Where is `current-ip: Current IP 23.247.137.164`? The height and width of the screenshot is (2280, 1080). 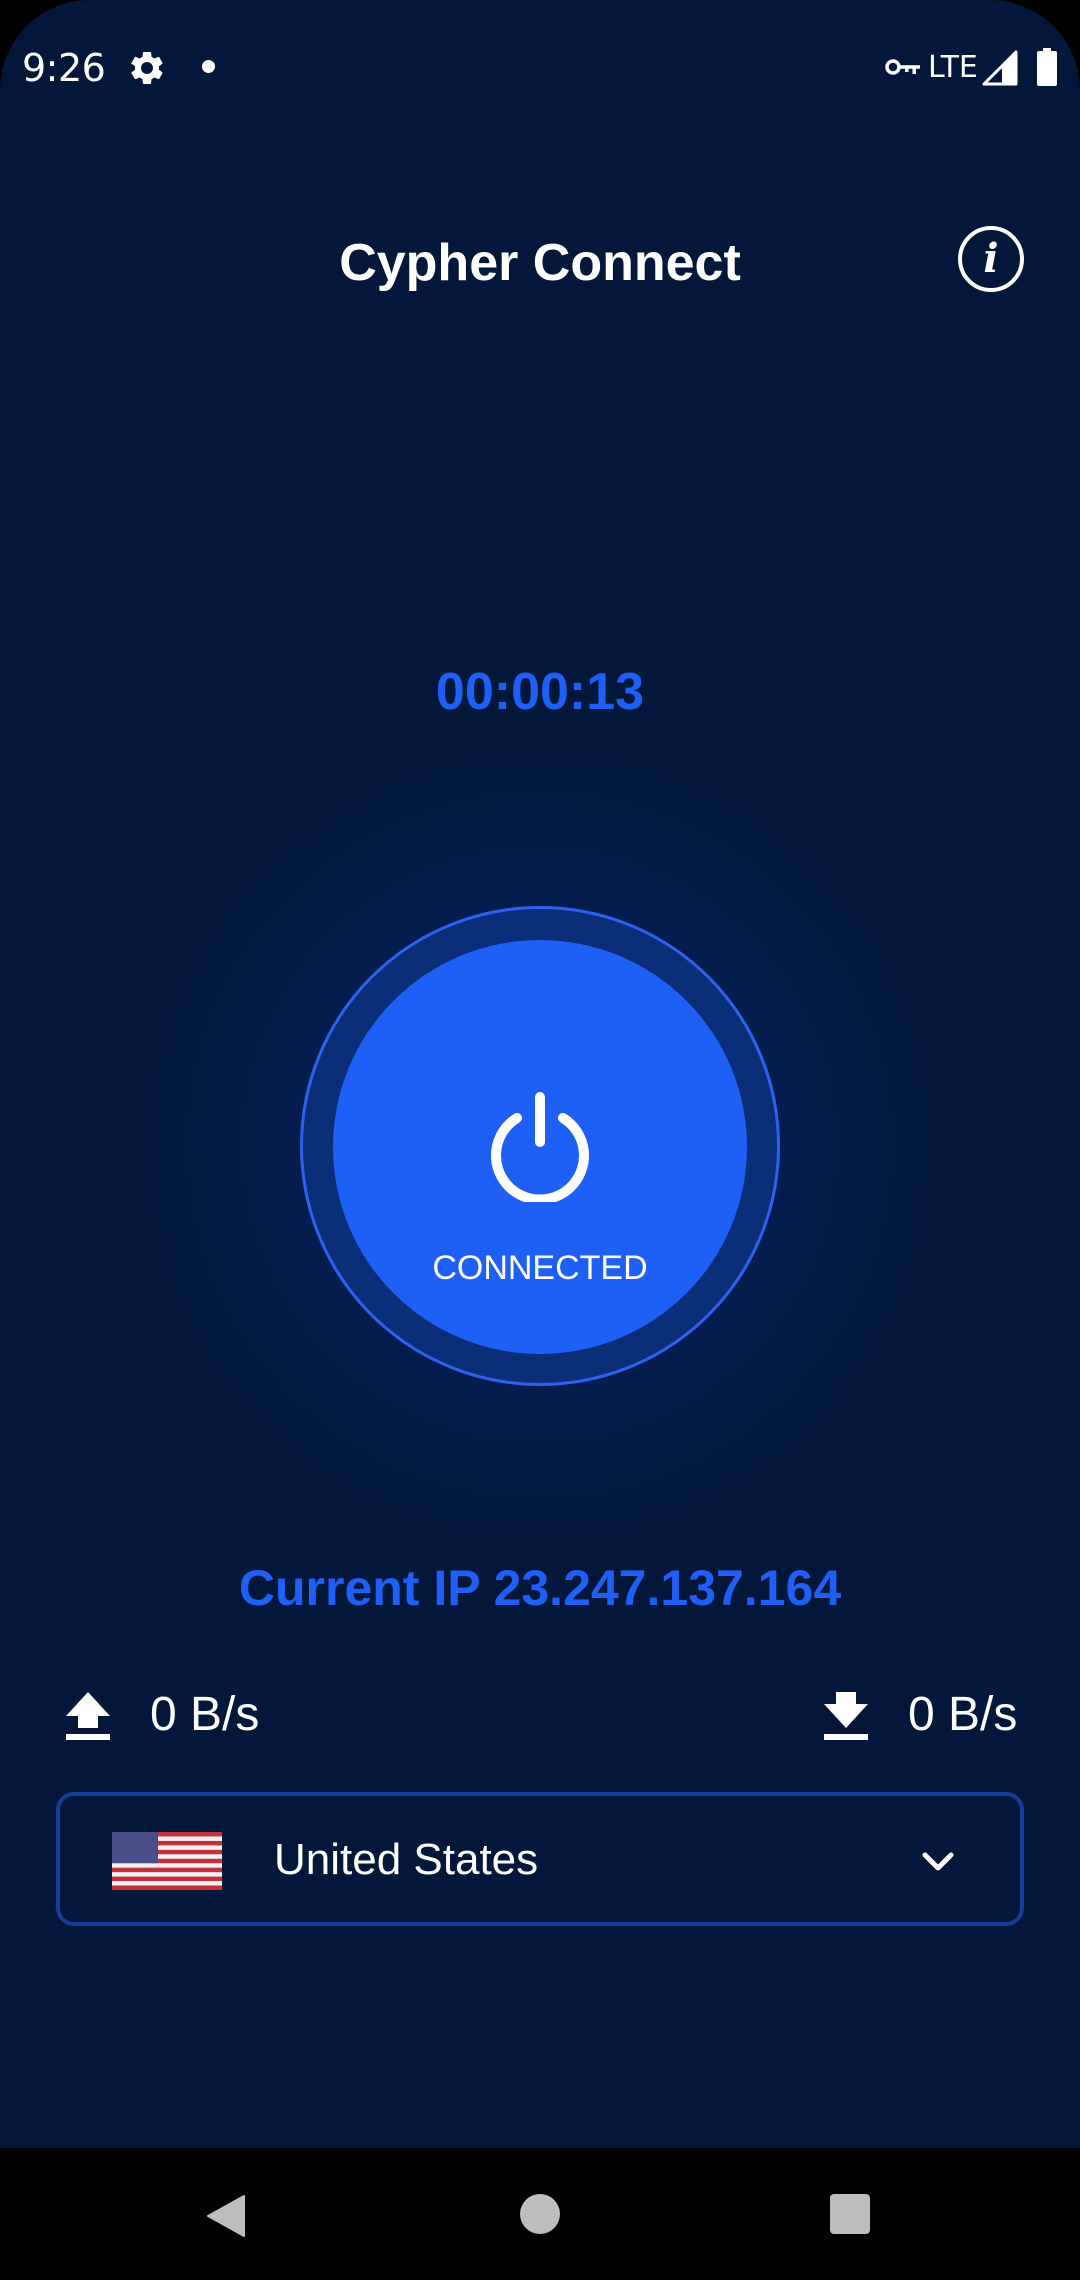 current-ip: Current IP 23.247.137.164 is located at coordinates (540, 1588).